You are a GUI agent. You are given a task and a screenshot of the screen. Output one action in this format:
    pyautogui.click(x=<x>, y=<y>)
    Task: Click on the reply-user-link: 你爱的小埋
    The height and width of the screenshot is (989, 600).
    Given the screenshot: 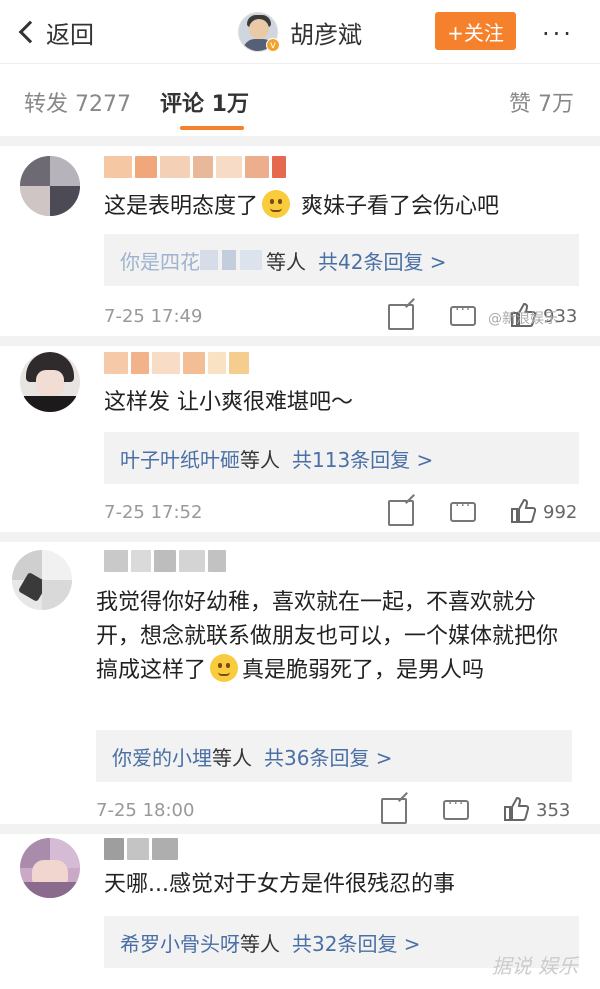 What is the action you would take?
    pyautogui.click(x=162, y=756)
    